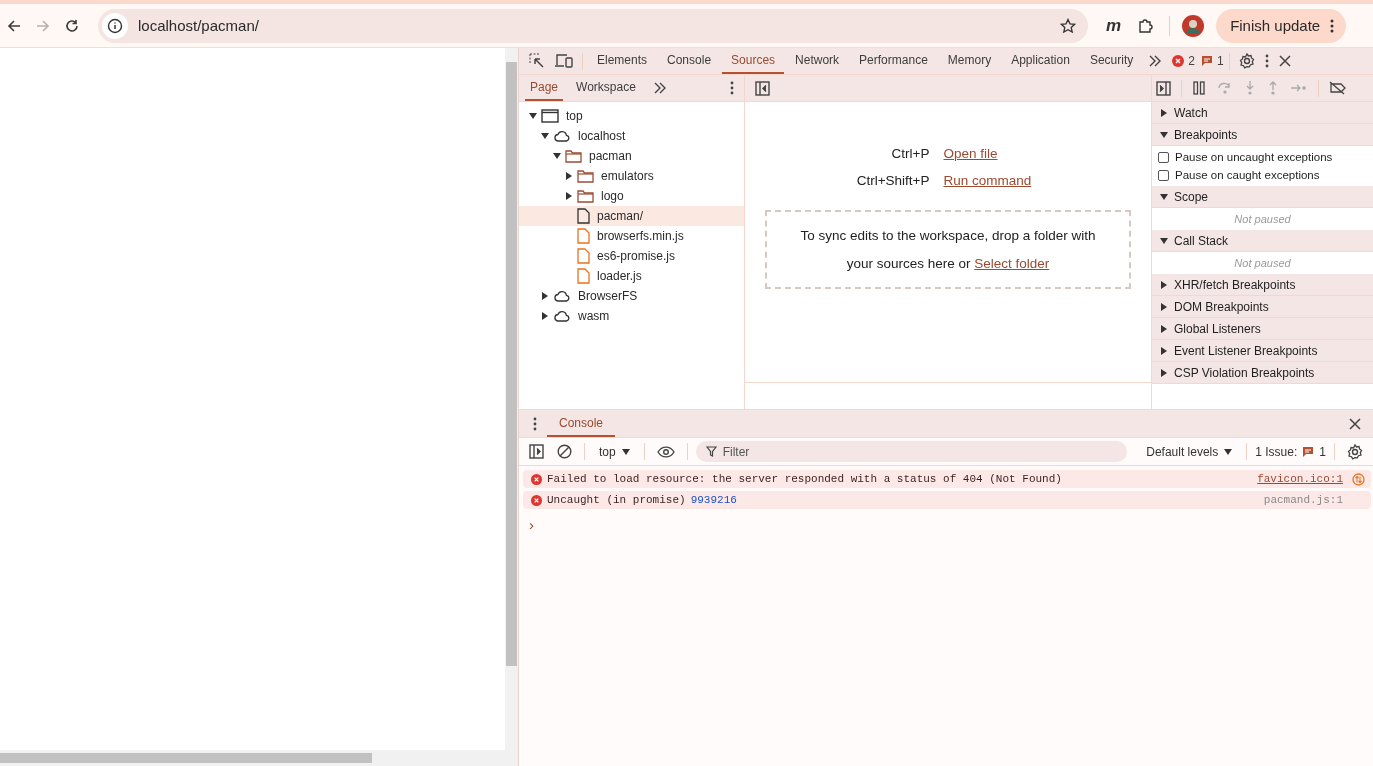  Describe the element at coordinates (631, 156) in the screenshot. I see `tree-item: pacman` at that location.